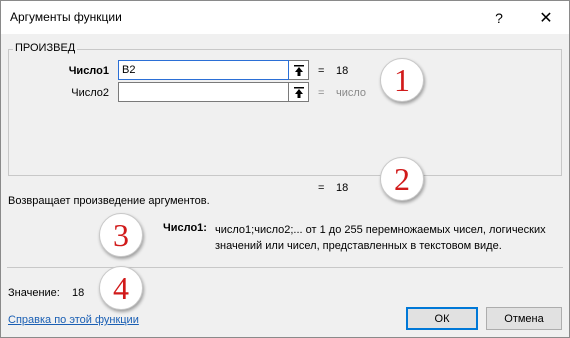 This screenshot has width=570, height=338. I want to click on value-label: Значение:, so click(34, 293).